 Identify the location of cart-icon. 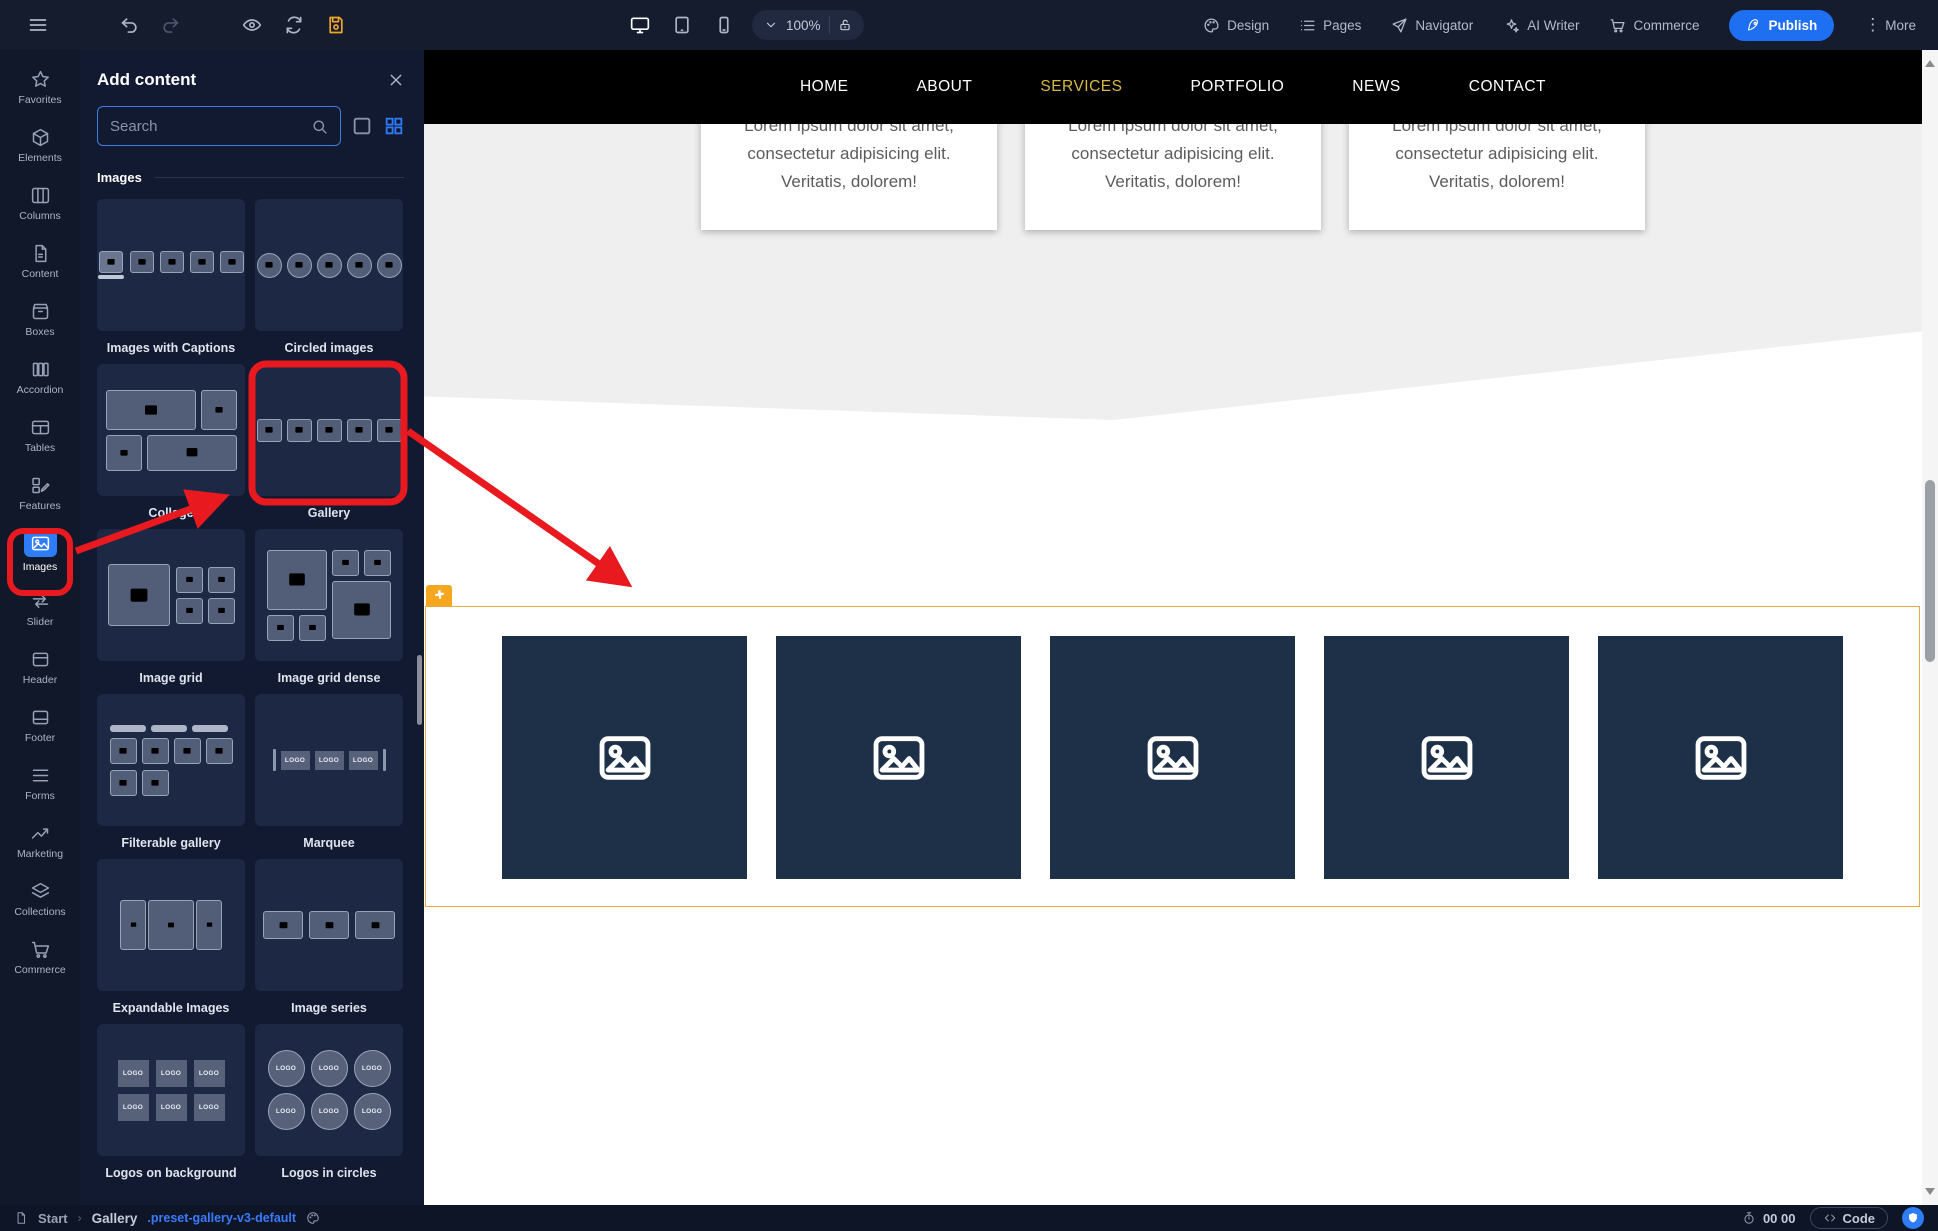
(40, 949).